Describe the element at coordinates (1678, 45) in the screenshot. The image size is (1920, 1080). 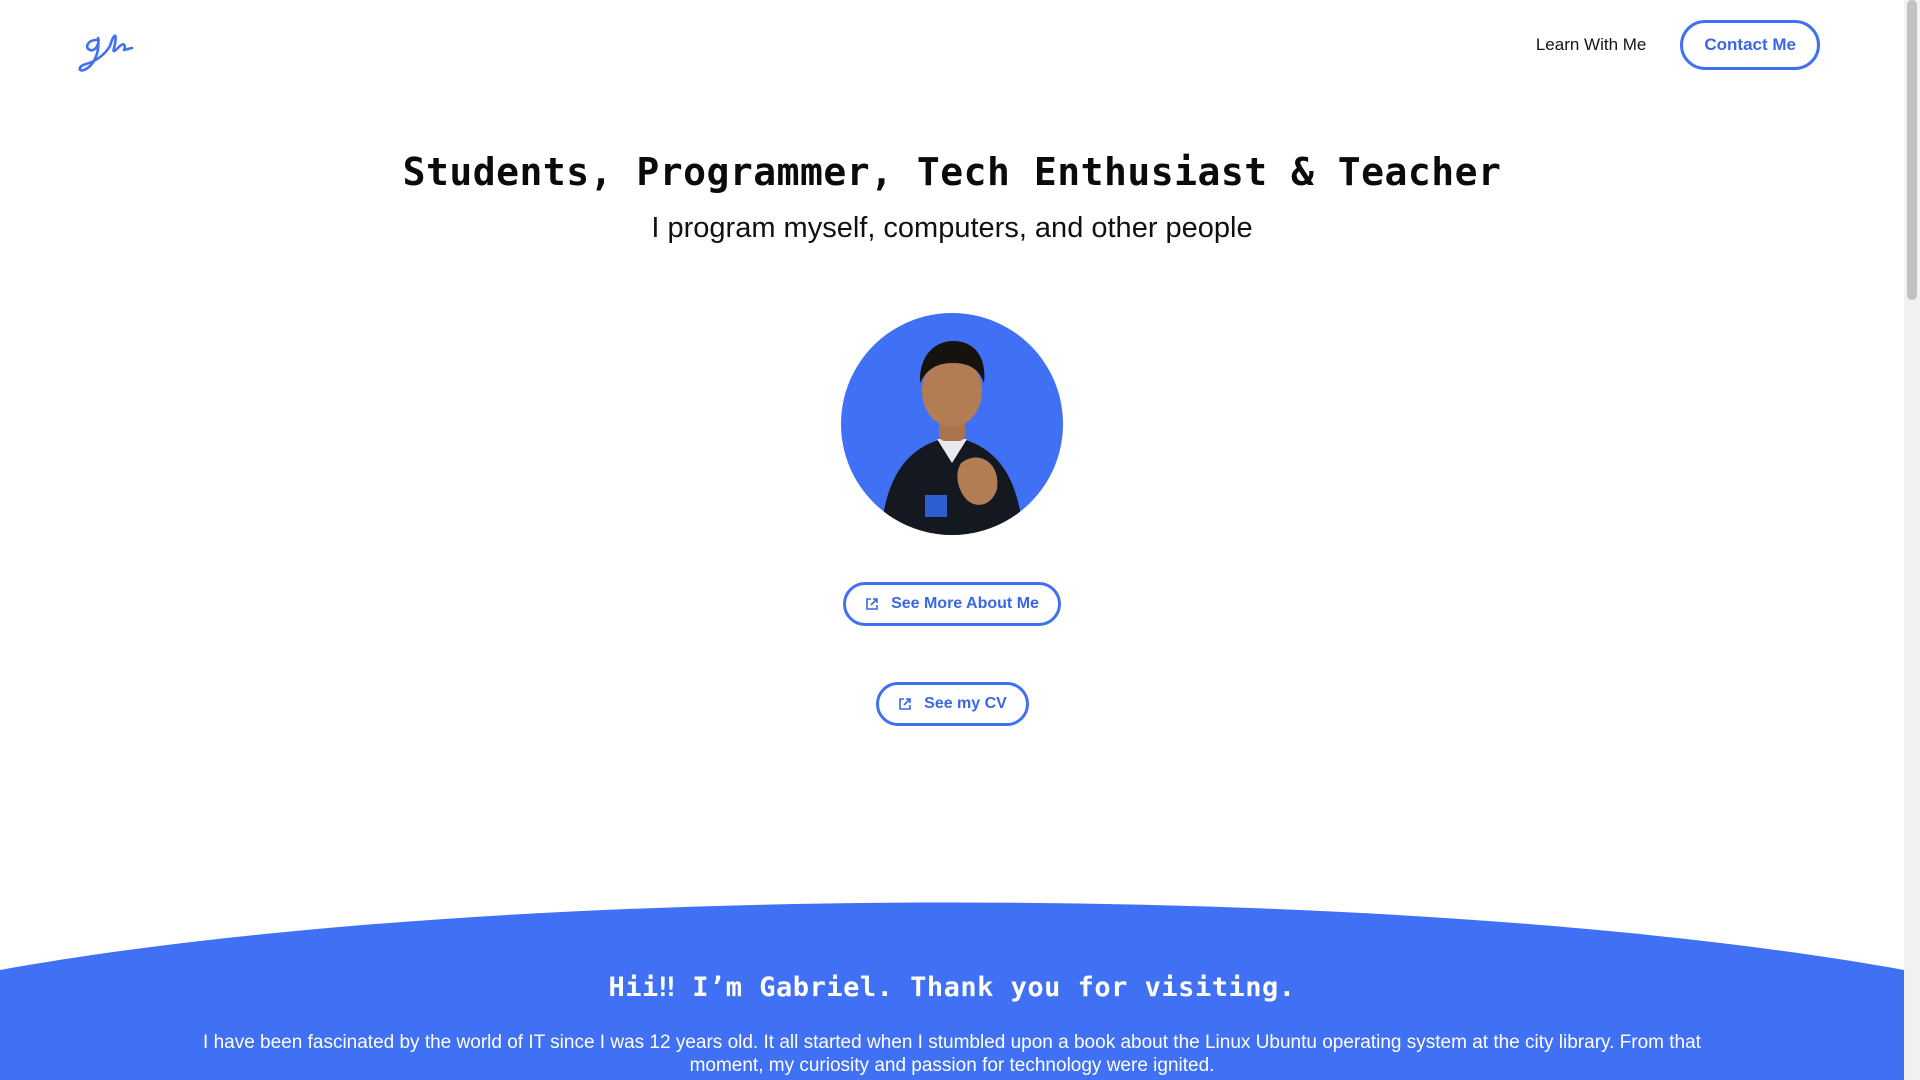
I see `top-nav: Learn With Me Contact Me` at that location.